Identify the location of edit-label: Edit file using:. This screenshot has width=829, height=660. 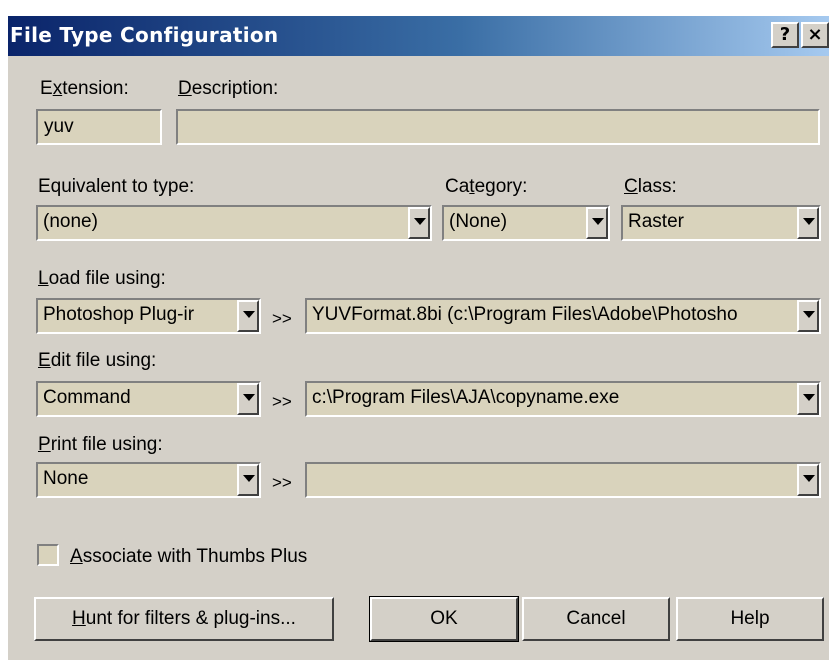
(97, 360).